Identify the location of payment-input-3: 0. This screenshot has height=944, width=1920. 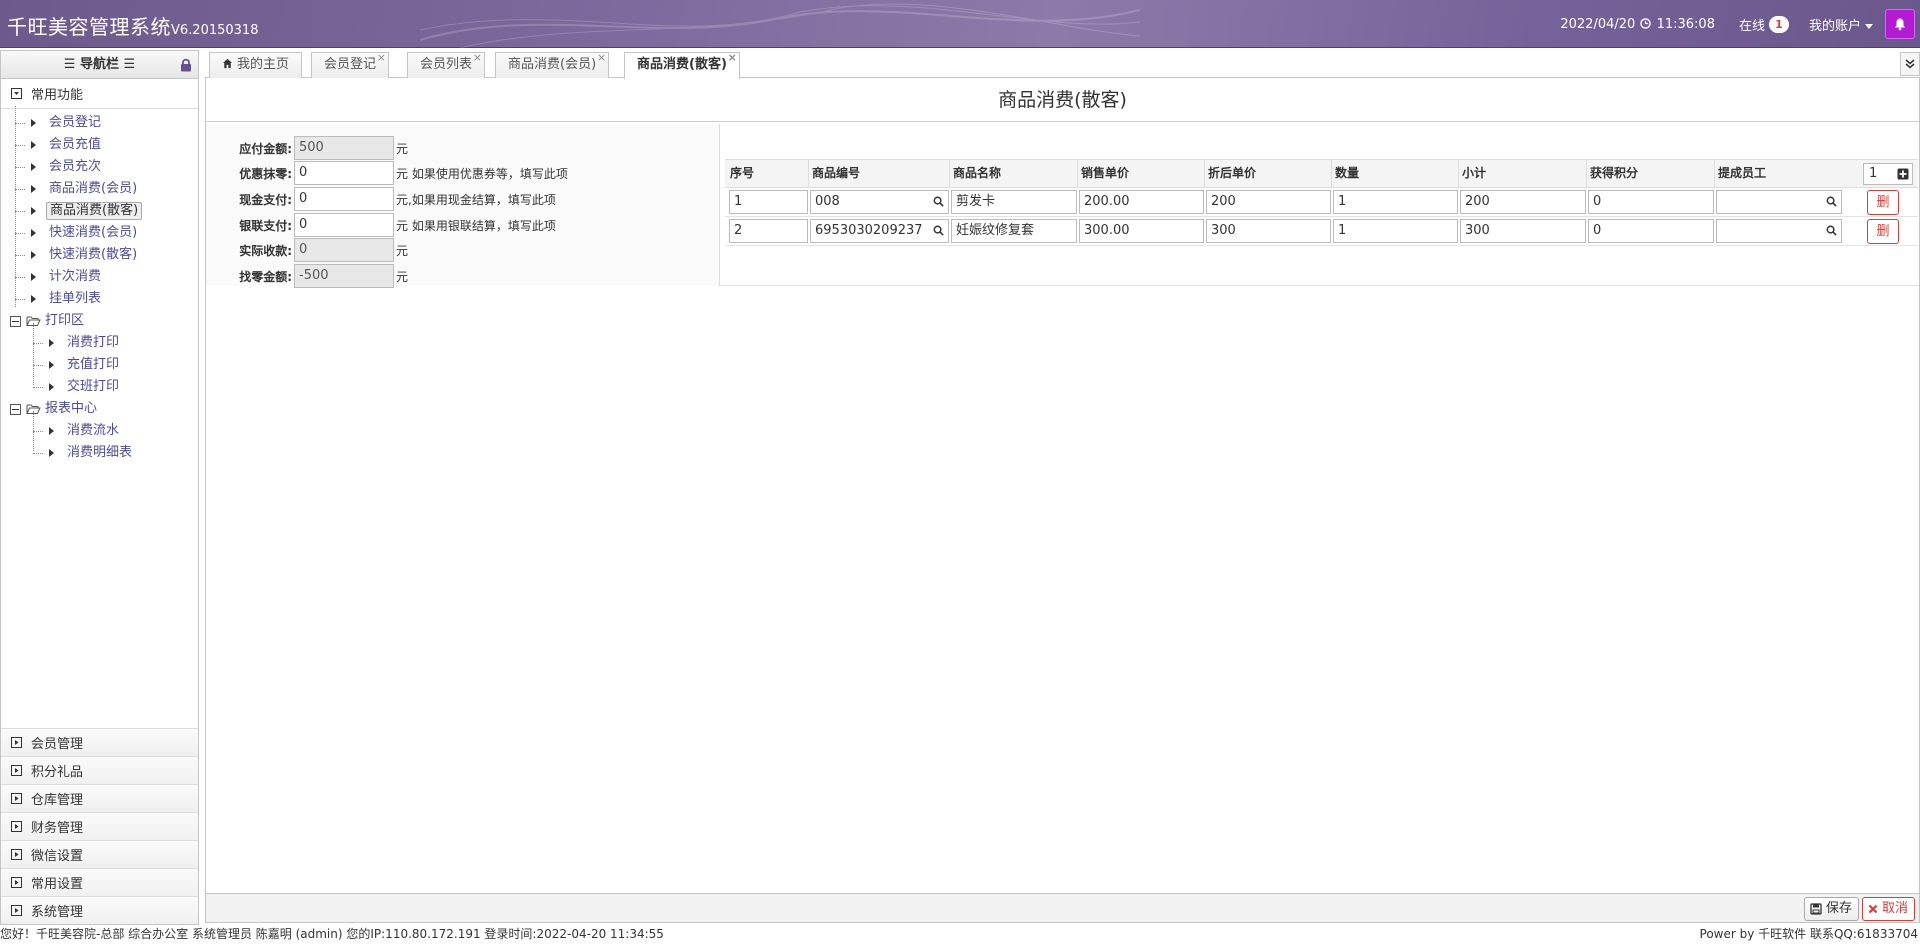
(344, 225).